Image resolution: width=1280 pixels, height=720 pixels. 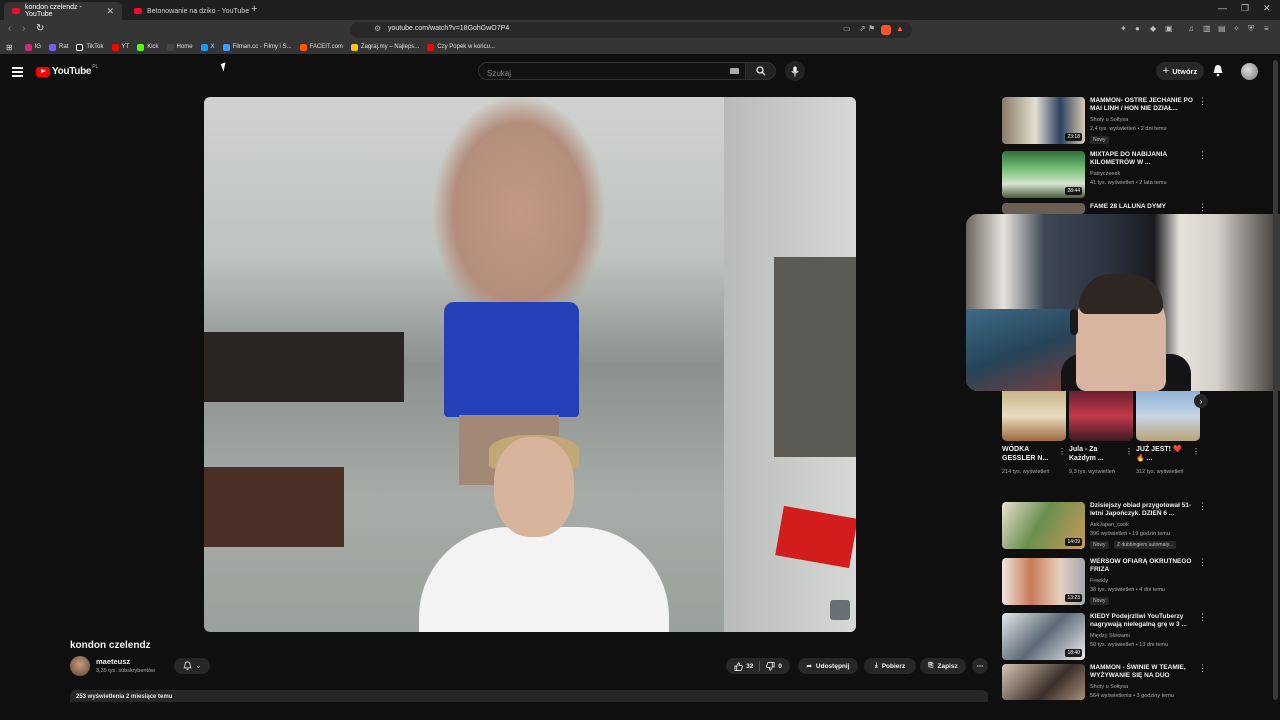 I want to click on short-item: JUŻ JEST! ❤️🔥 ... 312 tys. wyświetleń ⋮, so click(x=1168, y=433).